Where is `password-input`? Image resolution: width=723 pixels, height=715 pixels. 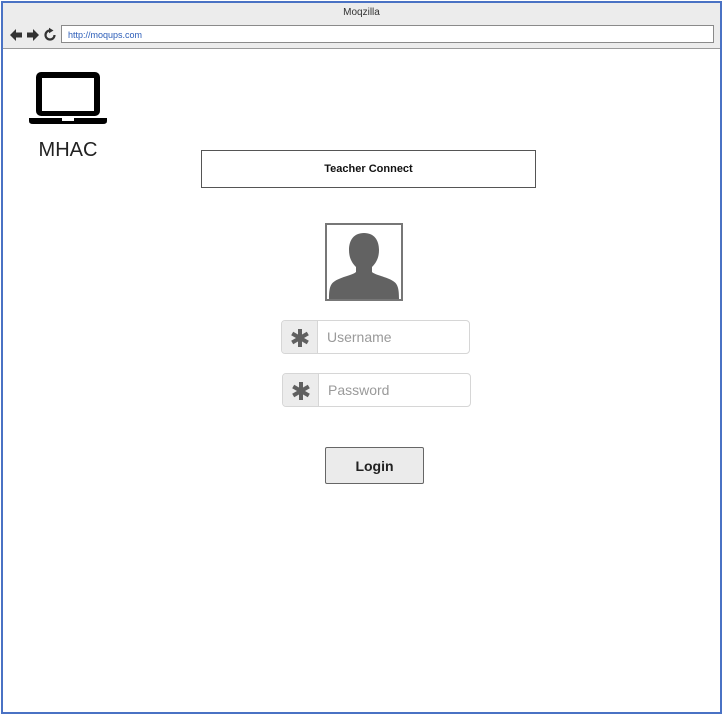
password-input is located at coordinates (394, 390).